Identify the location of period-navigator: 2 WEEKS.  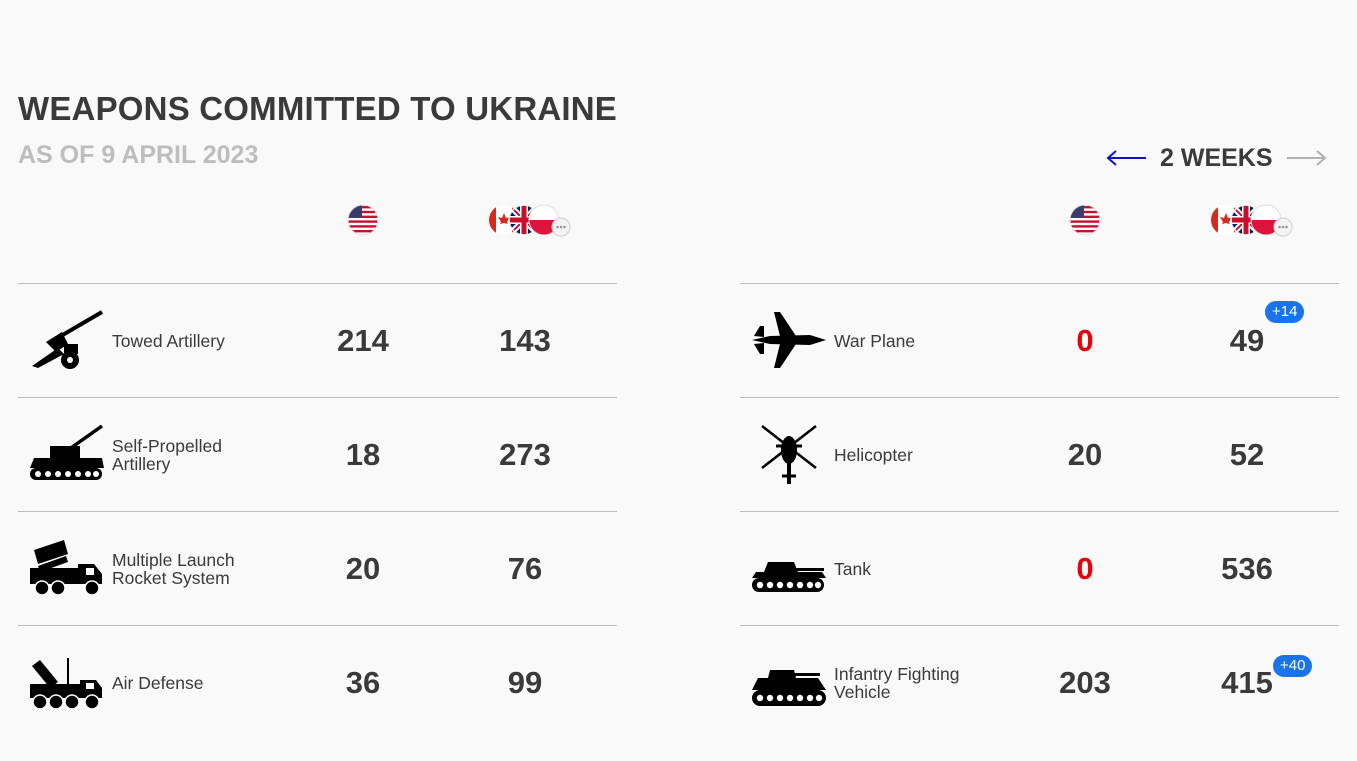
(1216, 158).